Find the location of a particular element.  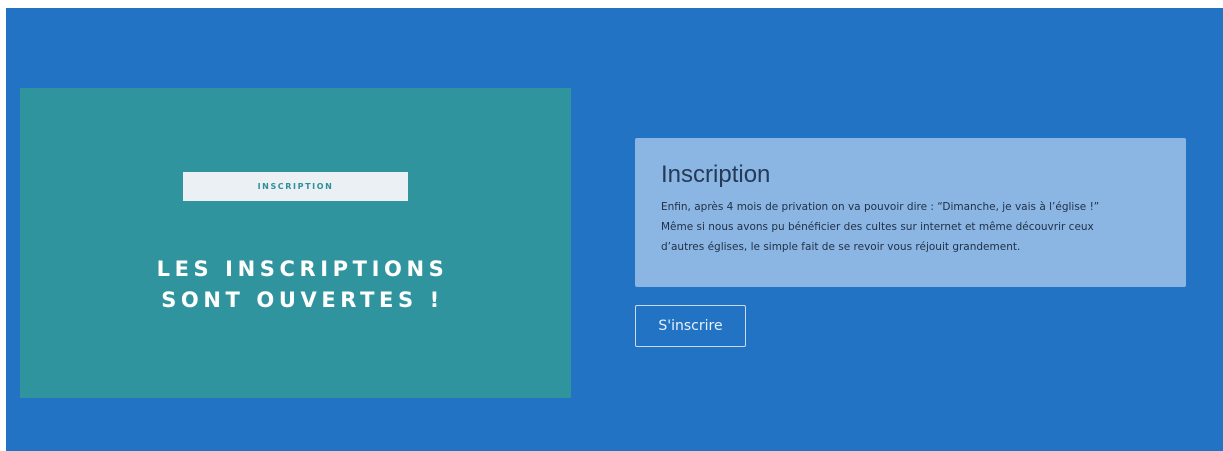

banner-headline-line-2: SONT OUVERTES ! is located at coordinates (302, 300).